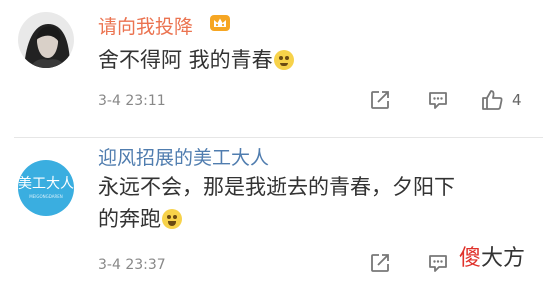 The height and width of the screenshot is (294, 543). What do you see at coordinates (172, 219) in the screenshot?
I see `laugh-cry-emoji-icon` at bounding box center [172, 219].